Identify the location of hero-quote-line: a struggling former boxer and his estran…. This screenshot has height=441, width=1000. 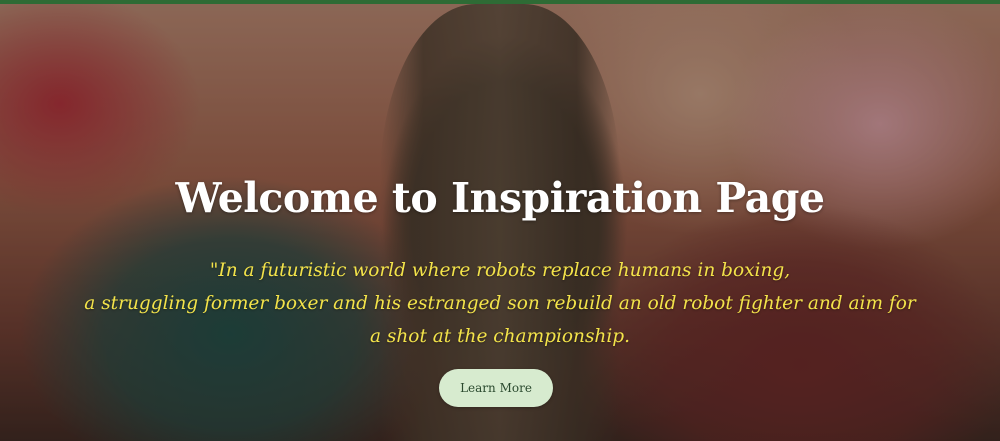
(500, 303).